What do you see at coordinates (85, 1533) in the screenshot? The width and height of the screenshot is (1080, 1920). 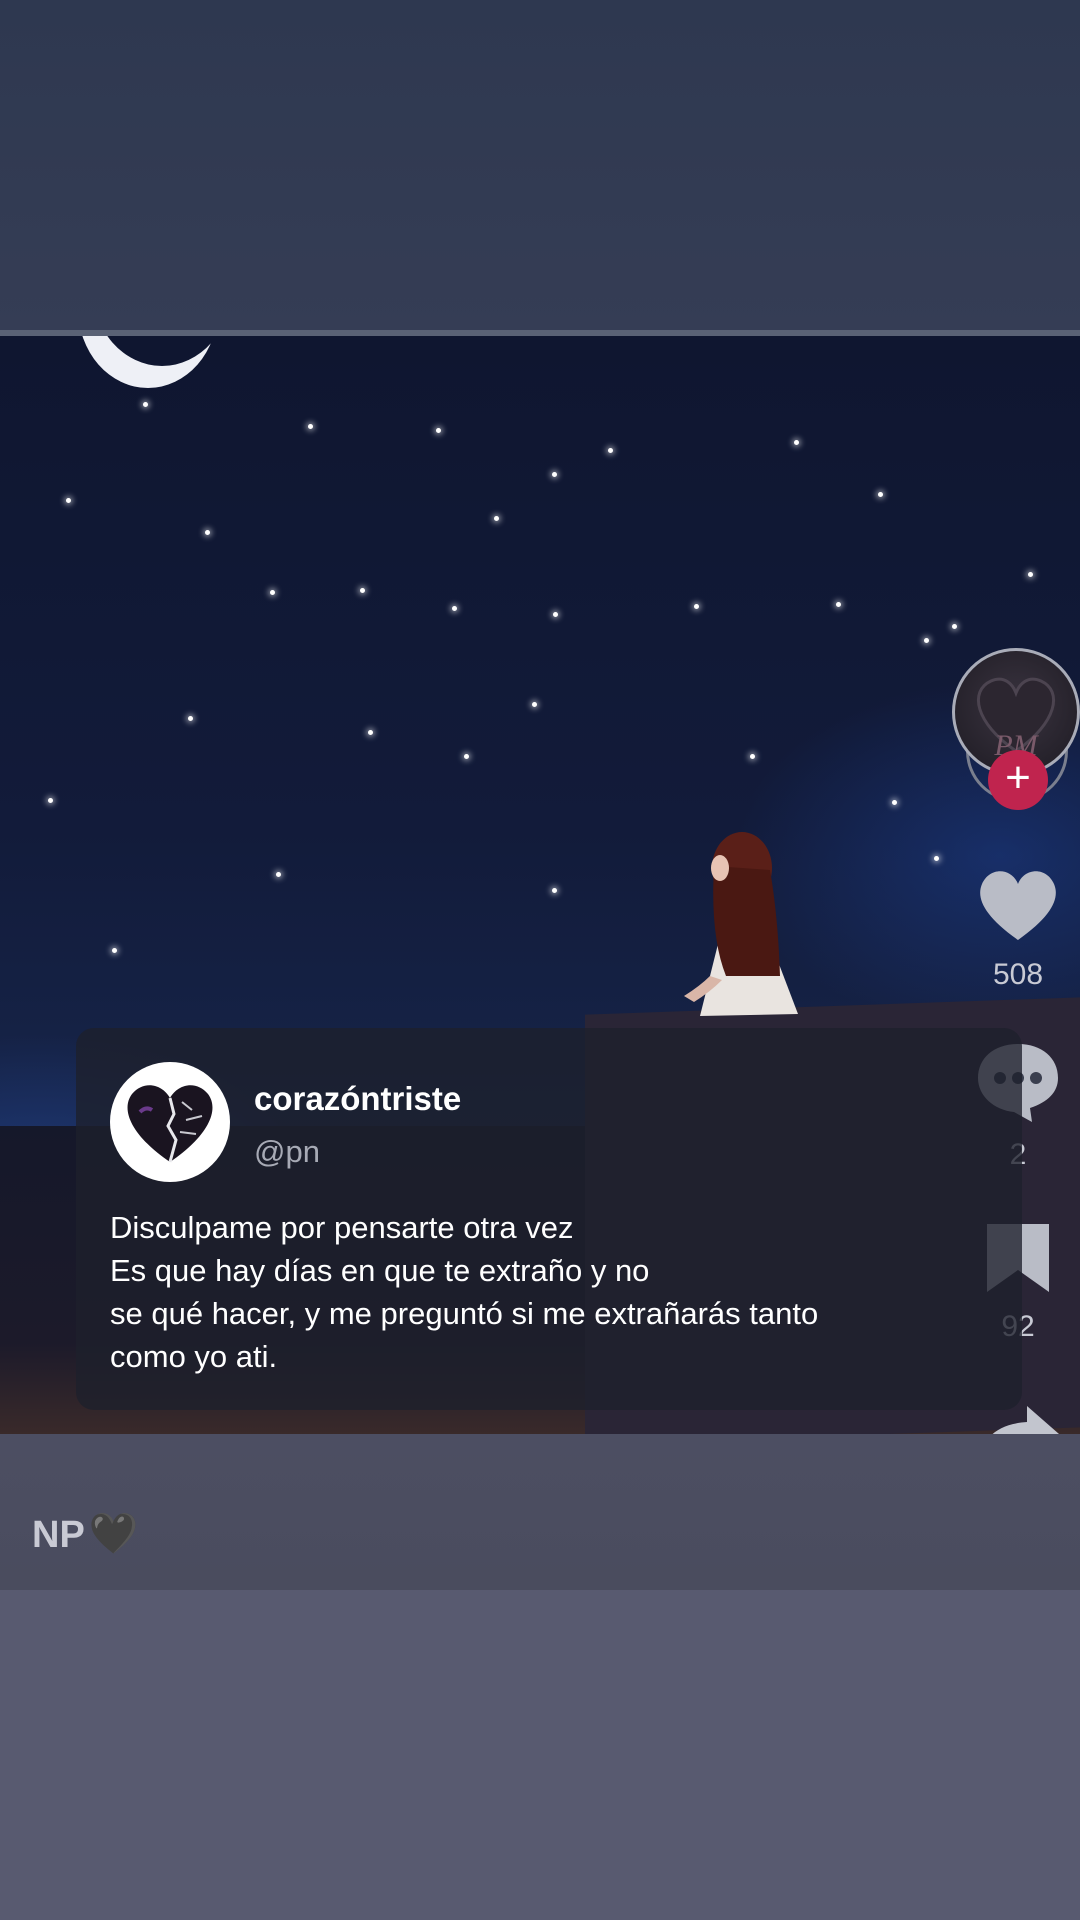 I see `video-caption: NP 🖤` at bounding box center [85, 1533].